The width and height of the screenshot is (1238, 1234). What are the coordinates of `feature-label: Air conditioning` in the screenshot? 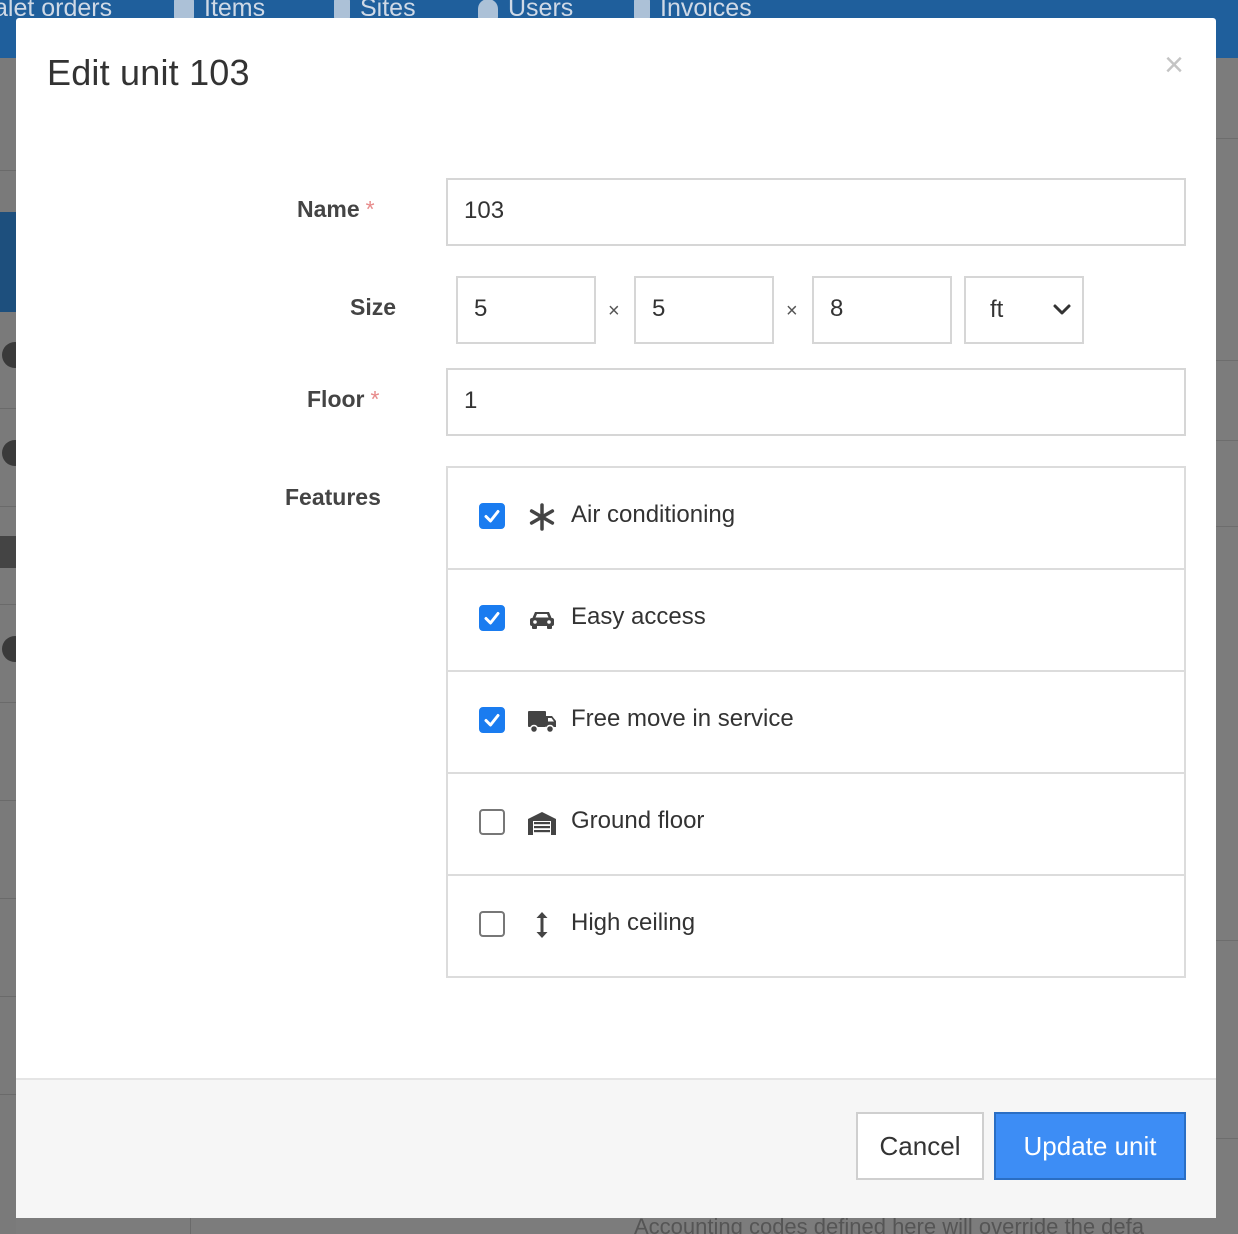 It's located at (653, 514).